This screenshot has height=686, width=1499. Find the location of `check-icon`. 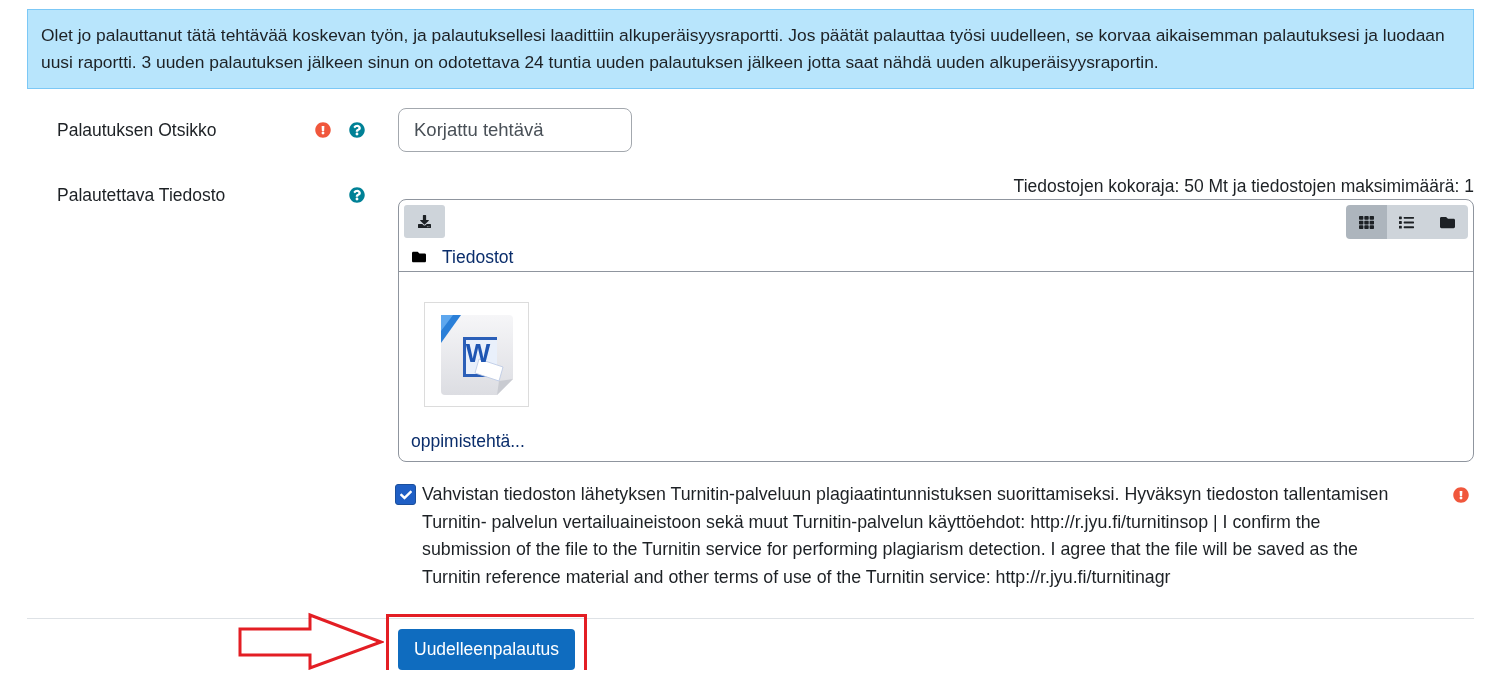

check-icon is located at coordinates (405, 494).